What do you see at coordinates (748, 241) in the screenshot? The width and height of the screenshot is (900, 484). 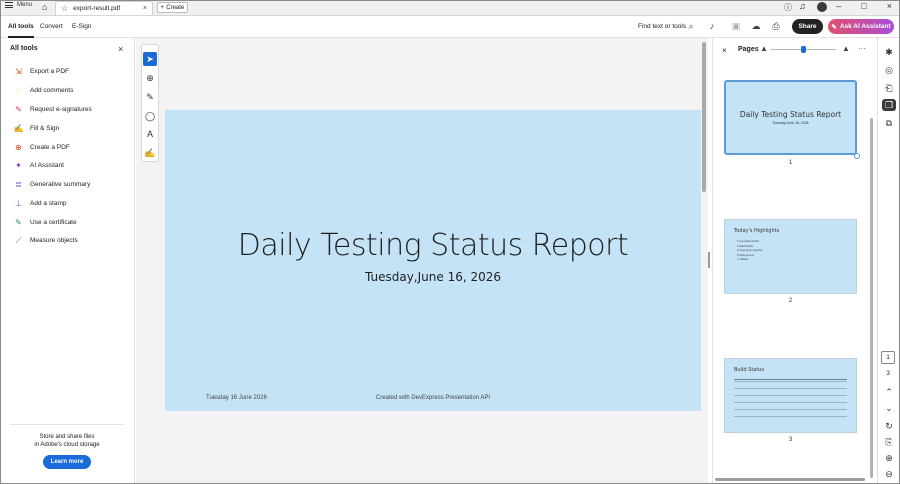 I see `thumb-bullet: 5 successful builds` at bounding box center [748, 241].